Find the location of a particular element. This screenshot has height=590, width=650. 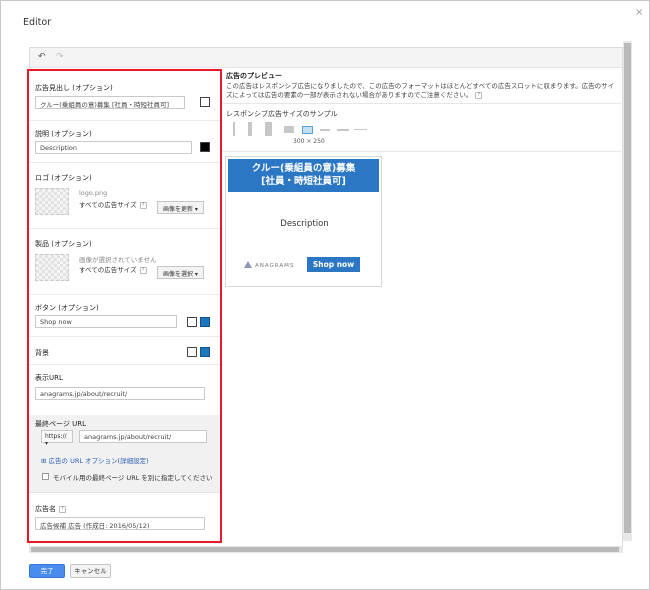

protocol-dropdown: https:// ▾ is located at coordinates (57, 438).